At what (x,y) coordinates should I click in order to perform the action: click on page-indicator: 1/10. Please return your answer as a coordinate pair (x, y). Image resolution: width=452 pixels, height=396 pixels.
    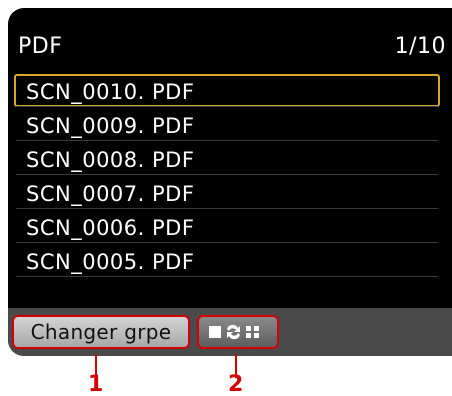
    Looking at the image, I should click on (420, 46).